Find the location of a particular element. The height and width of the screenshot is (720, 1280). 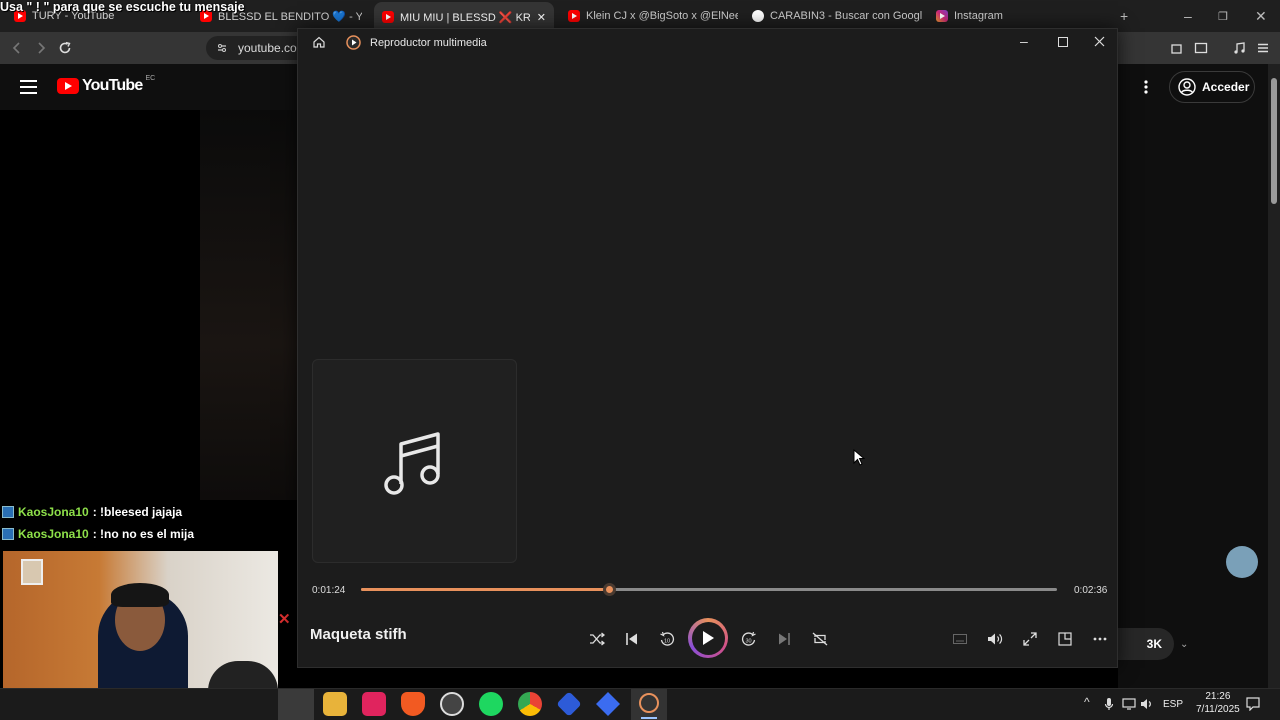

mouse-cursor-icon is located at coordinates (859, 457).